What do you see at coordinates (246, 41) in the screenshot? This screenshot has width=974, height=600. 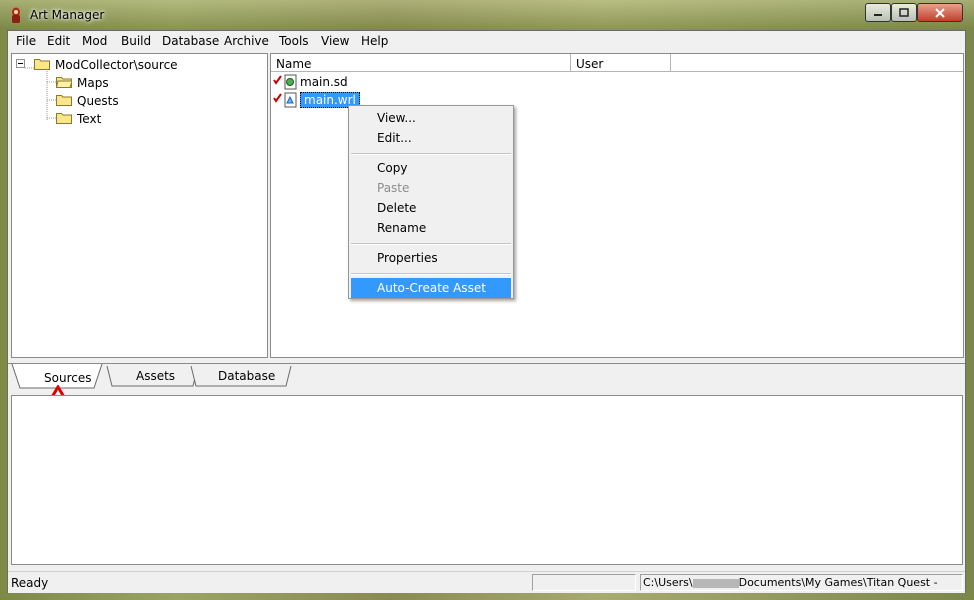 I see `menu-archive: Archive` at bounding box center [246, 41].